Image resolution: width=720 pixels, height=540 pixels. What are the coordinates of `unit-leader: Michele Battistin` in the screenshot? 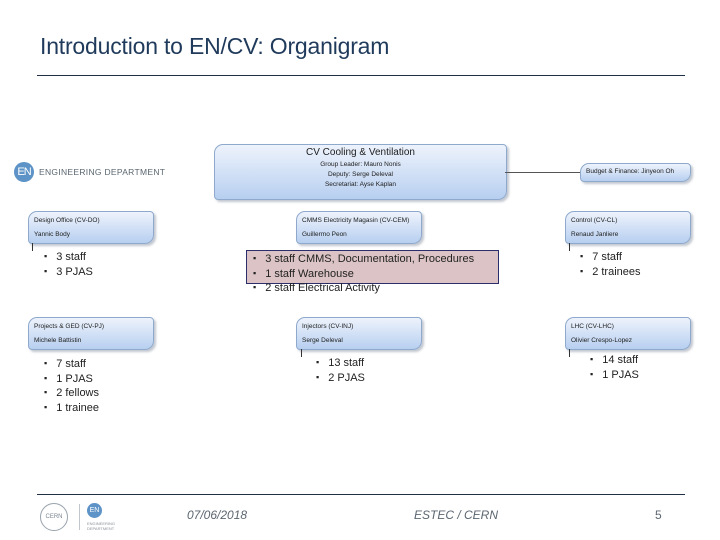 It's located at (58, 340).